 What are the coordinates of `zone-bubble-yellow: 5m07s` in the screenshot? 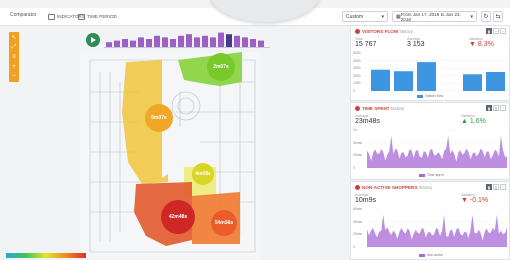 It's located at (159, 118).